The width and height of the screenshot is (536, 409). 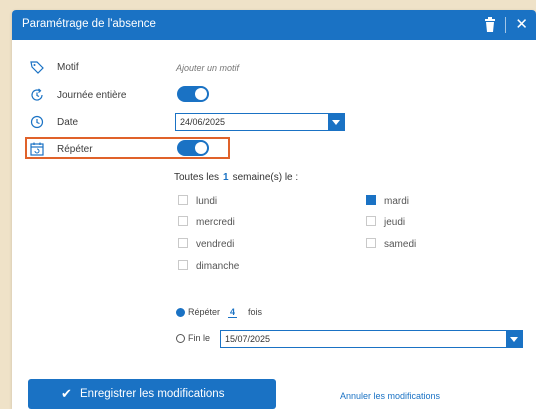 What do you see at coordinates (199, 338) in the screenshot?
I see `end-date-label: Fin le` at bounding box center [199, 338].